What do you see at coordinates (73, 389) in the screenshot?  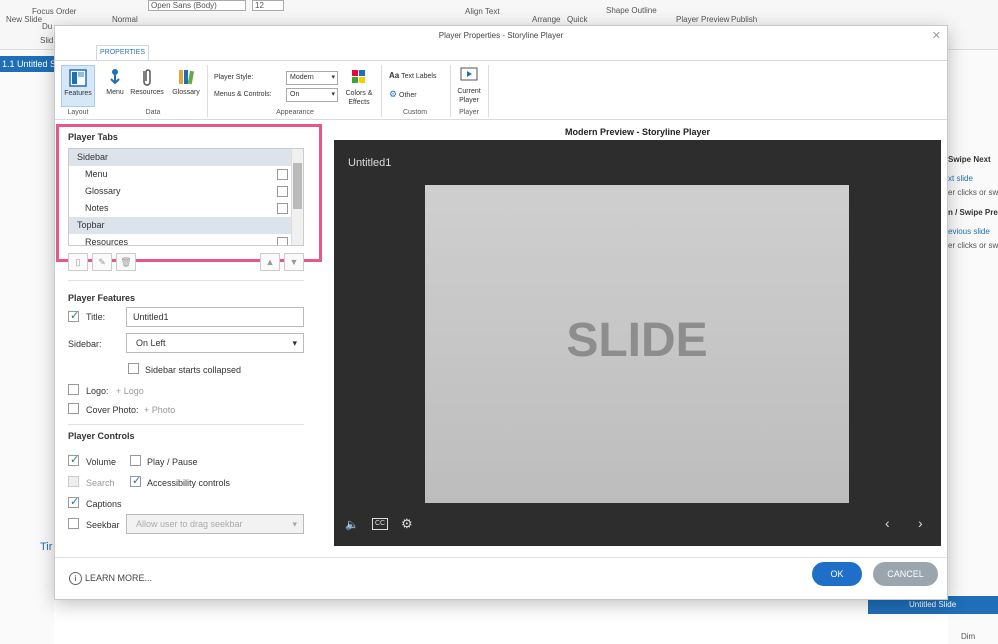 I see `logo-checkbox` at bounding box center [73, 389].